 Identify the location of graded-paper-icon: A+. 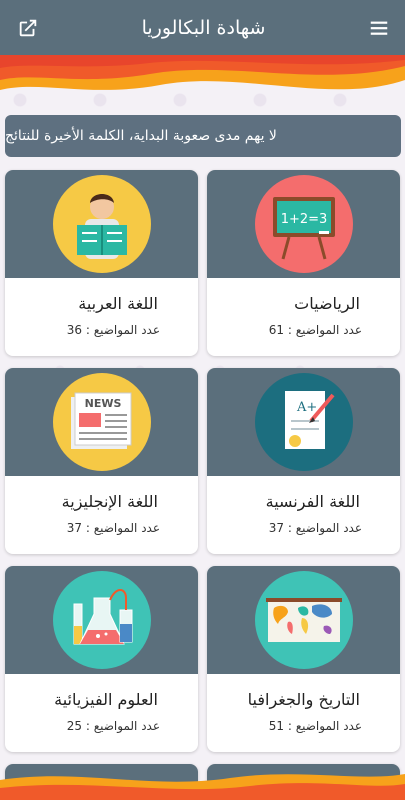
(303, 422).